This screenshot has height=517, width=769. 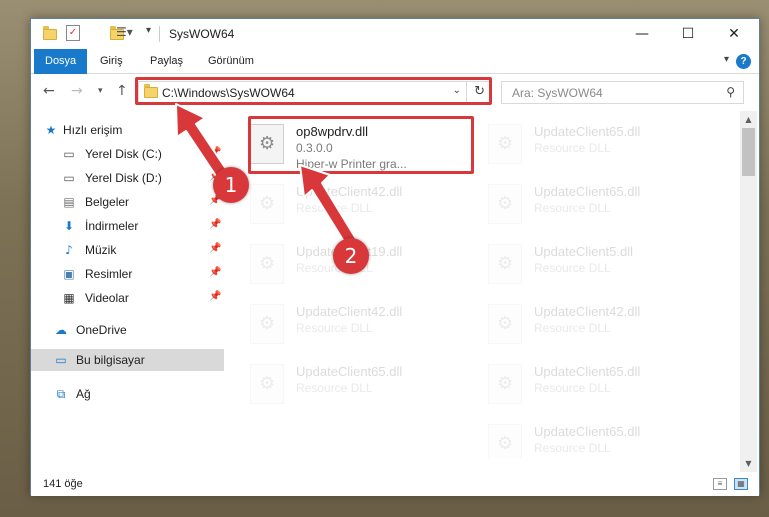 What do you see at coordinates (351, 256) in the screenshot?
I see `step-badge-2: 2` at bounding box center [351, 256].